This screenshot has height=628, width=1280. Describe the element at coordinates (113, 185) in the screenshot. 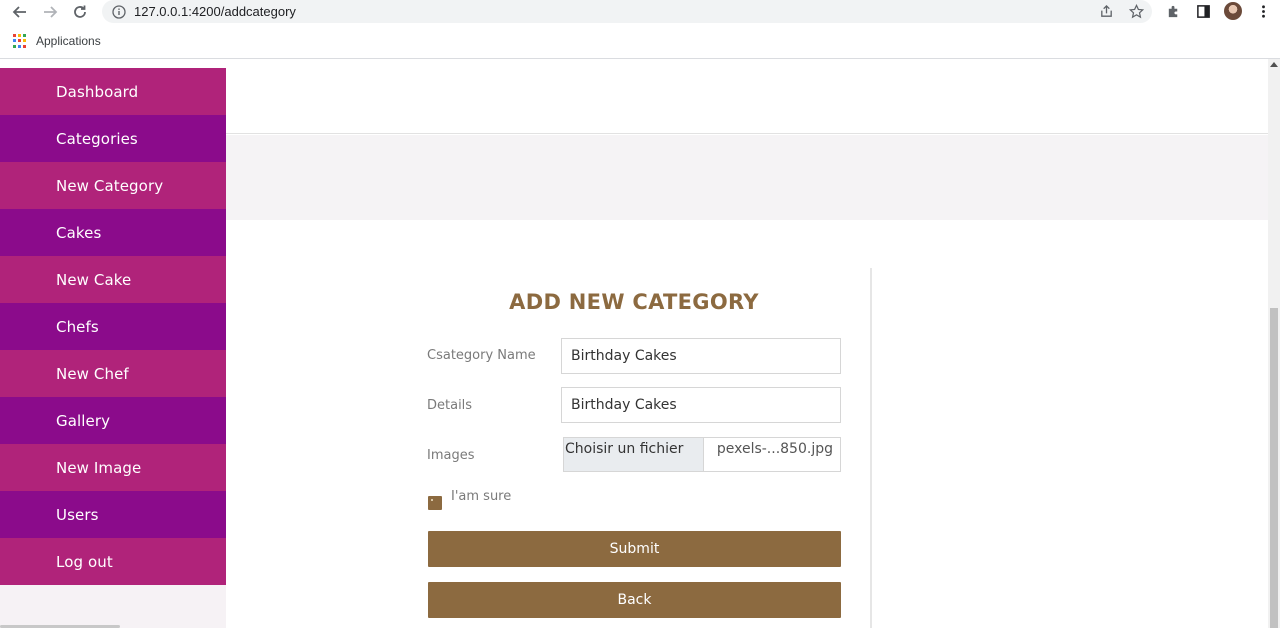

I see `sidebar-item-new-category: New Category` at that location.